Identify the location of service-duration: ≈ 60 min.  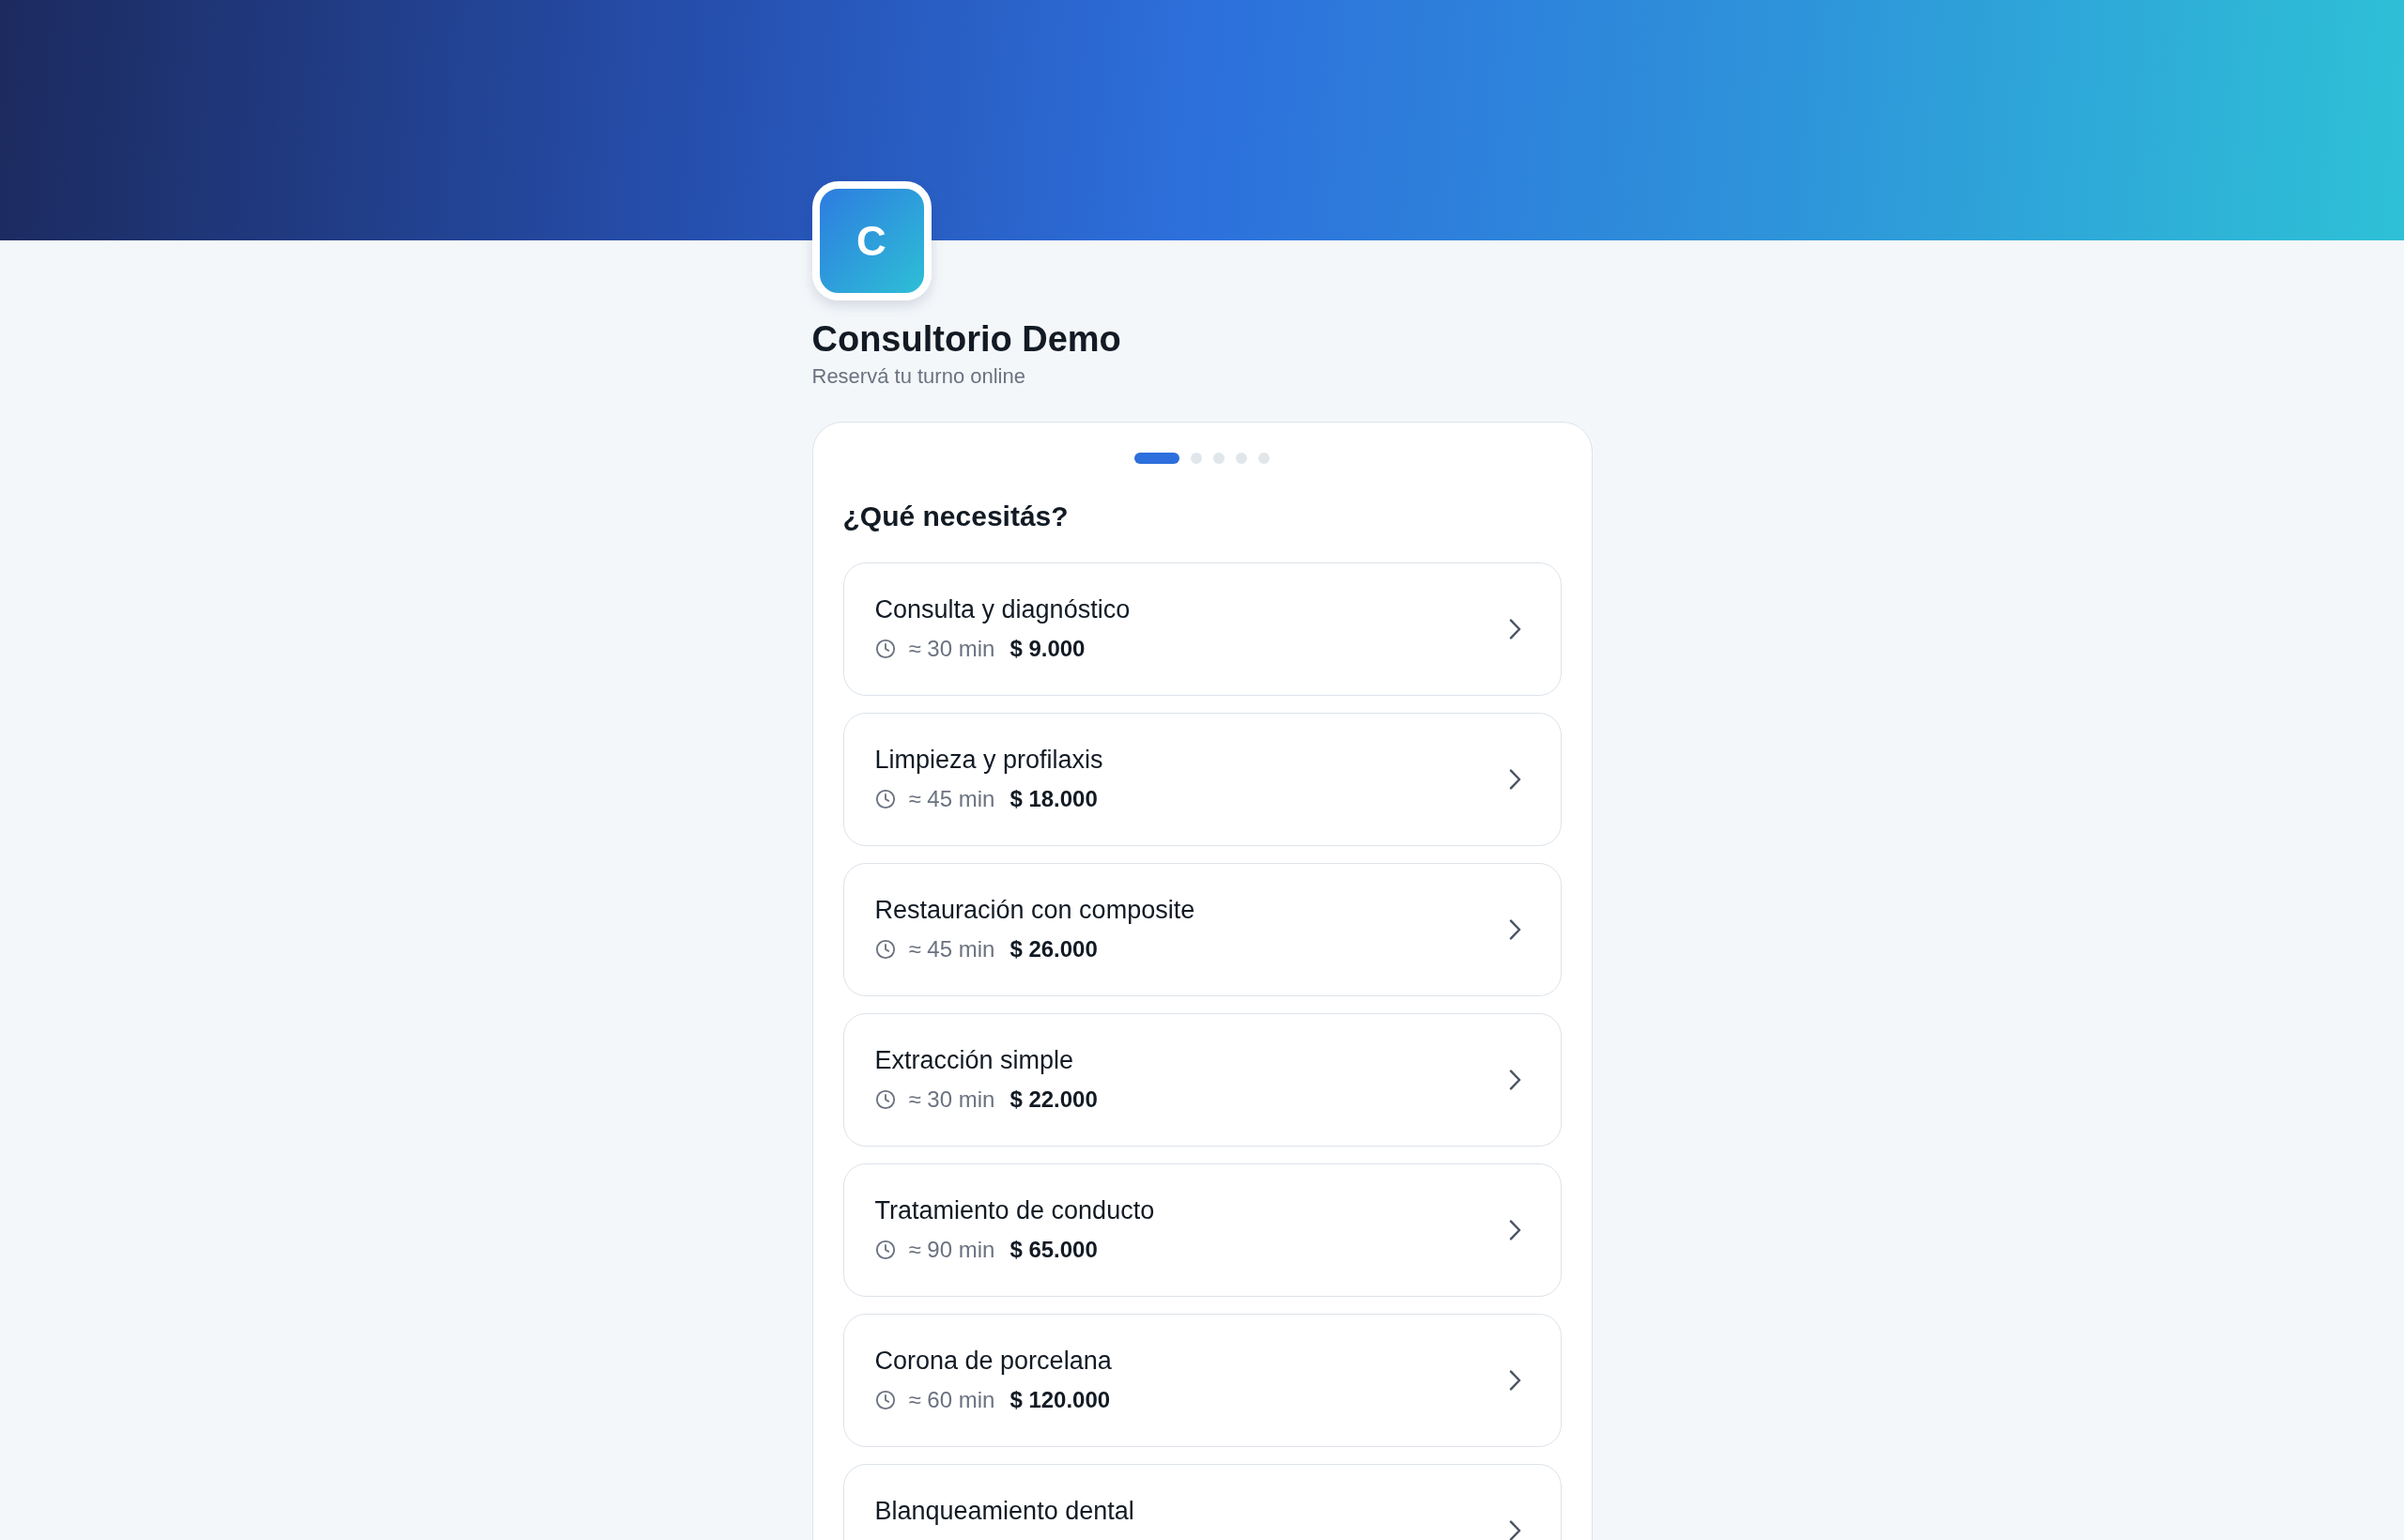
(951, 1400).